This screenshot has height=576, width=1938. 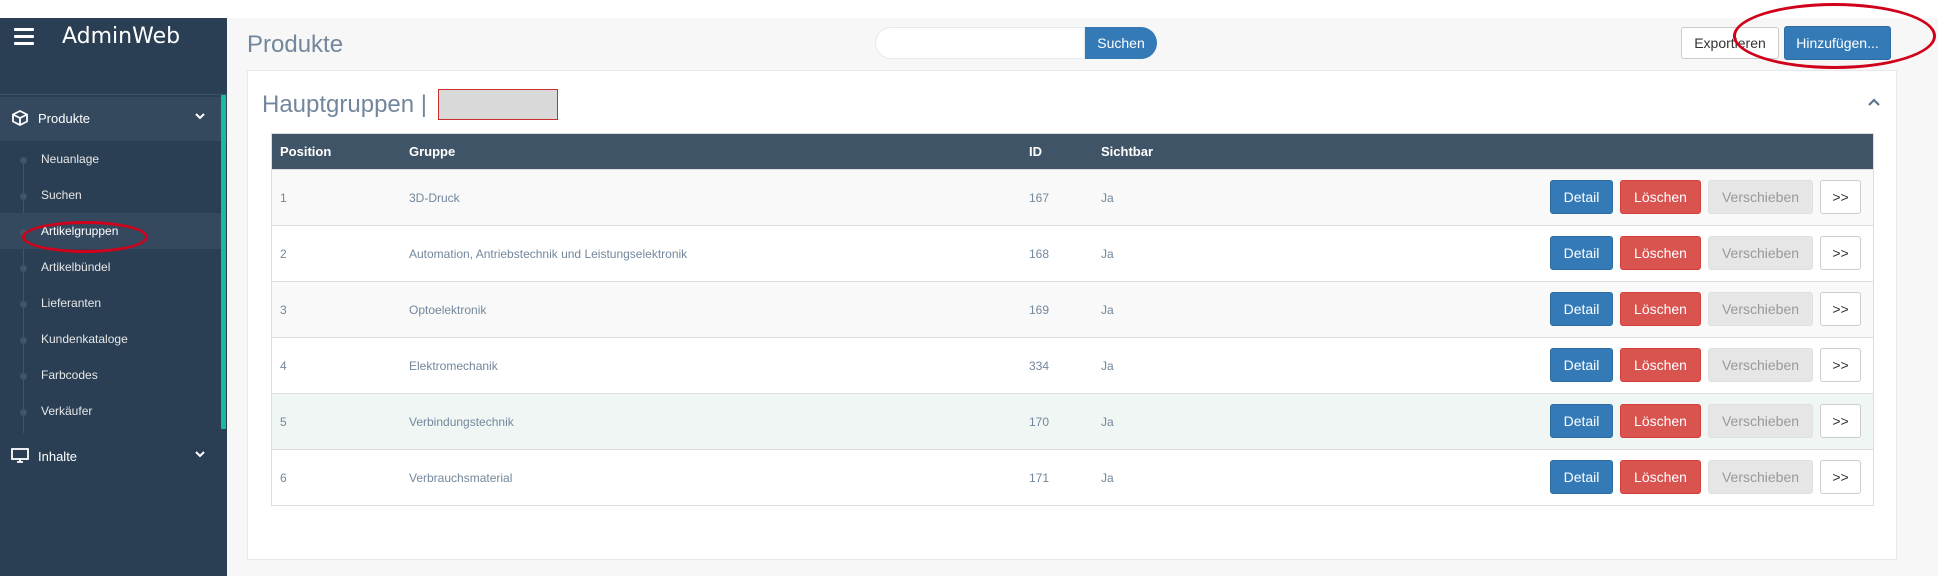 What do you see at coordinates (58, 456) in the screenshot?
I see `sidebar-section-label: Inhalte` at bounding box center [58, 456].